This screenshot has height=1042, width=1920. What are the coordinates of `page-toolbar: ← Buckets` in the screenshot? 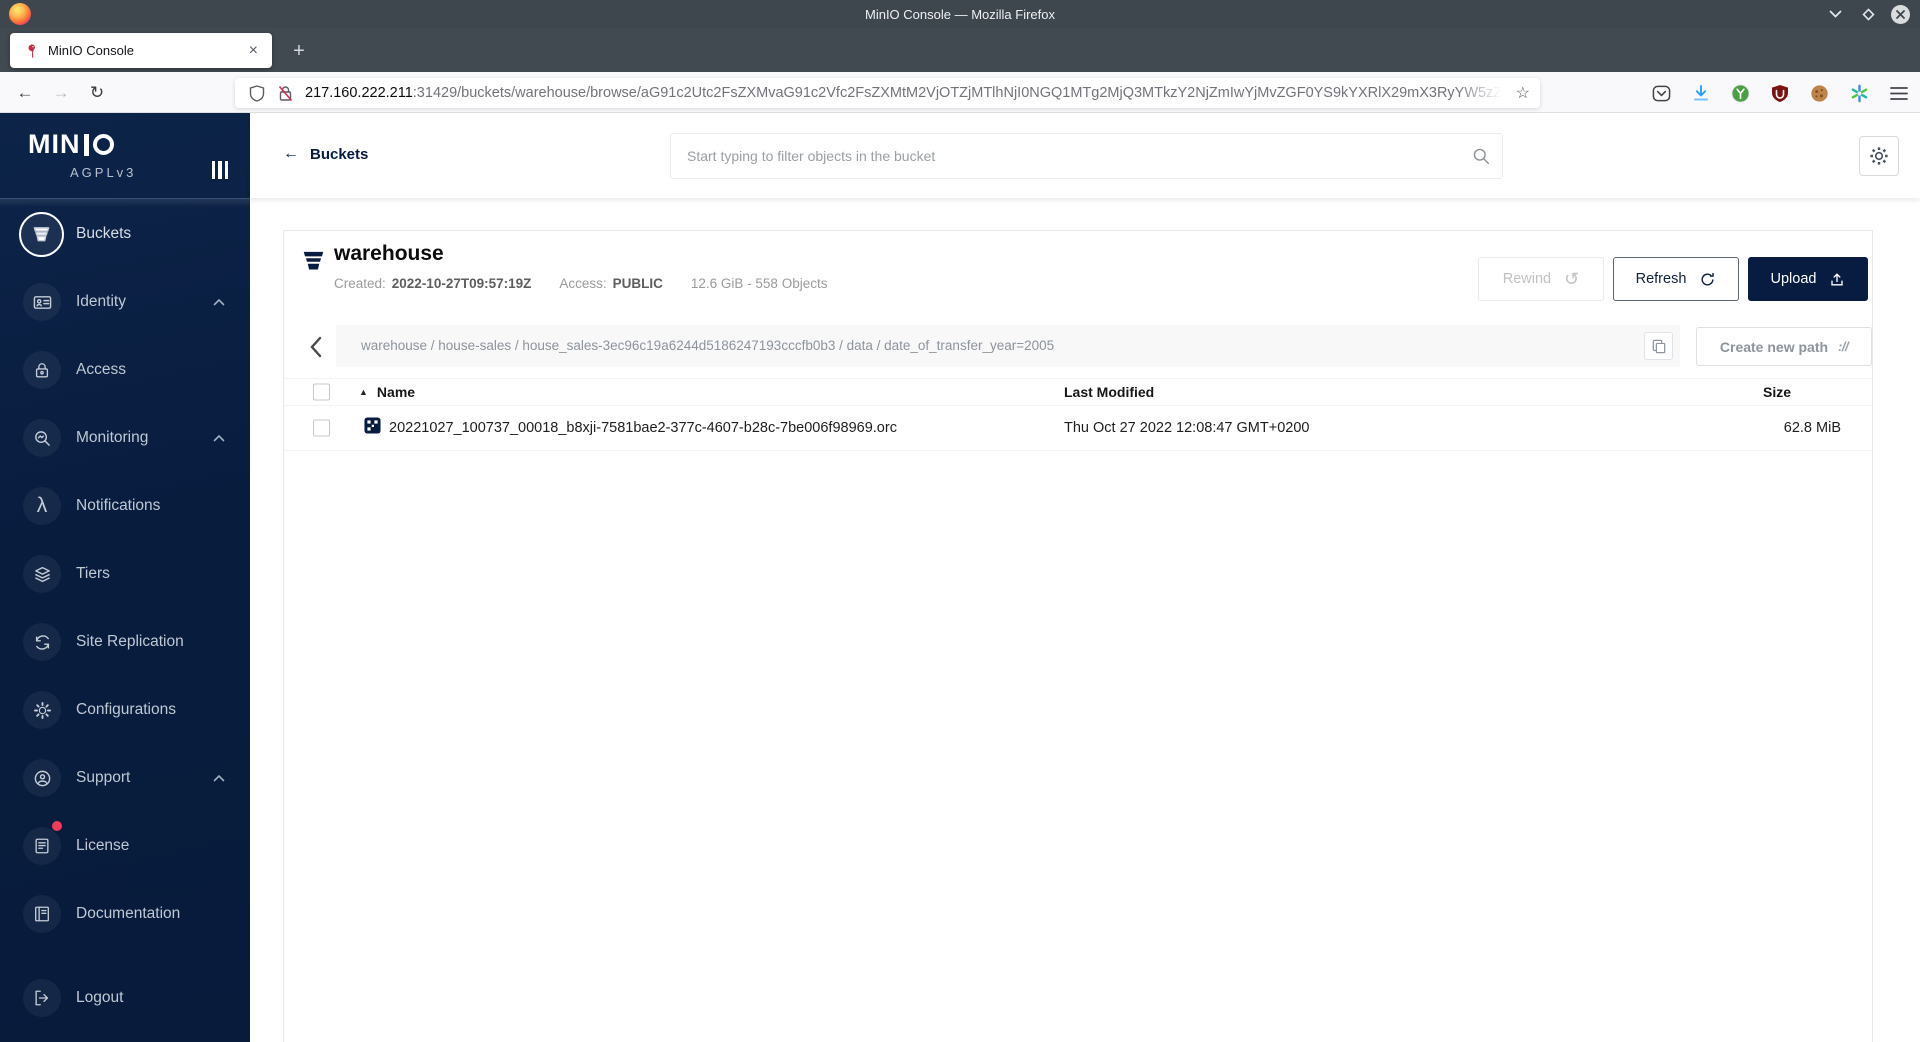 It's located at (1085, 155).